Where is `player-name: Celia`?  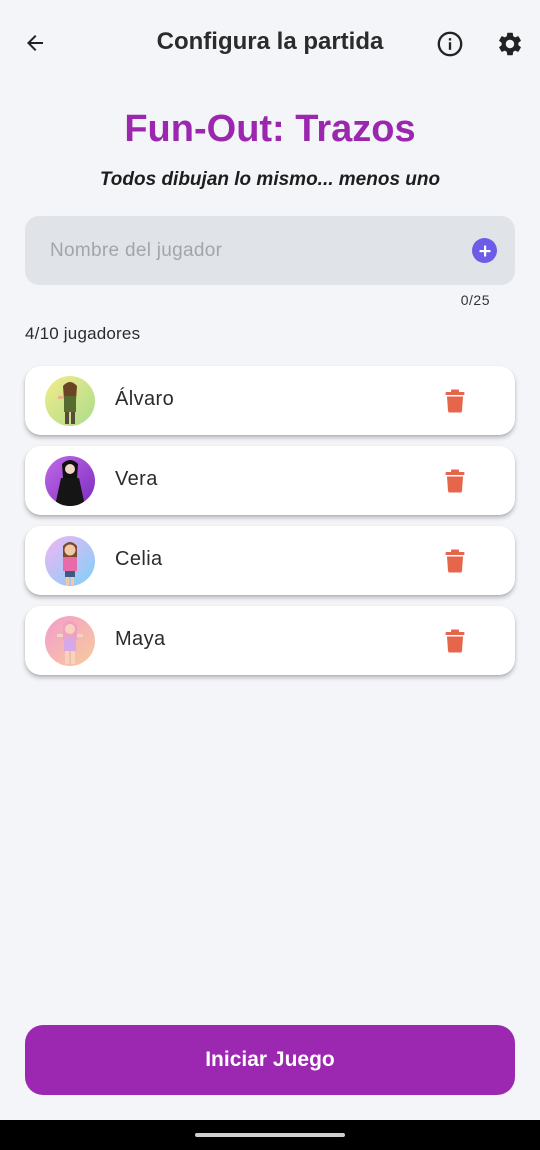
player-name: Celia is located at coordinates (139, 559).